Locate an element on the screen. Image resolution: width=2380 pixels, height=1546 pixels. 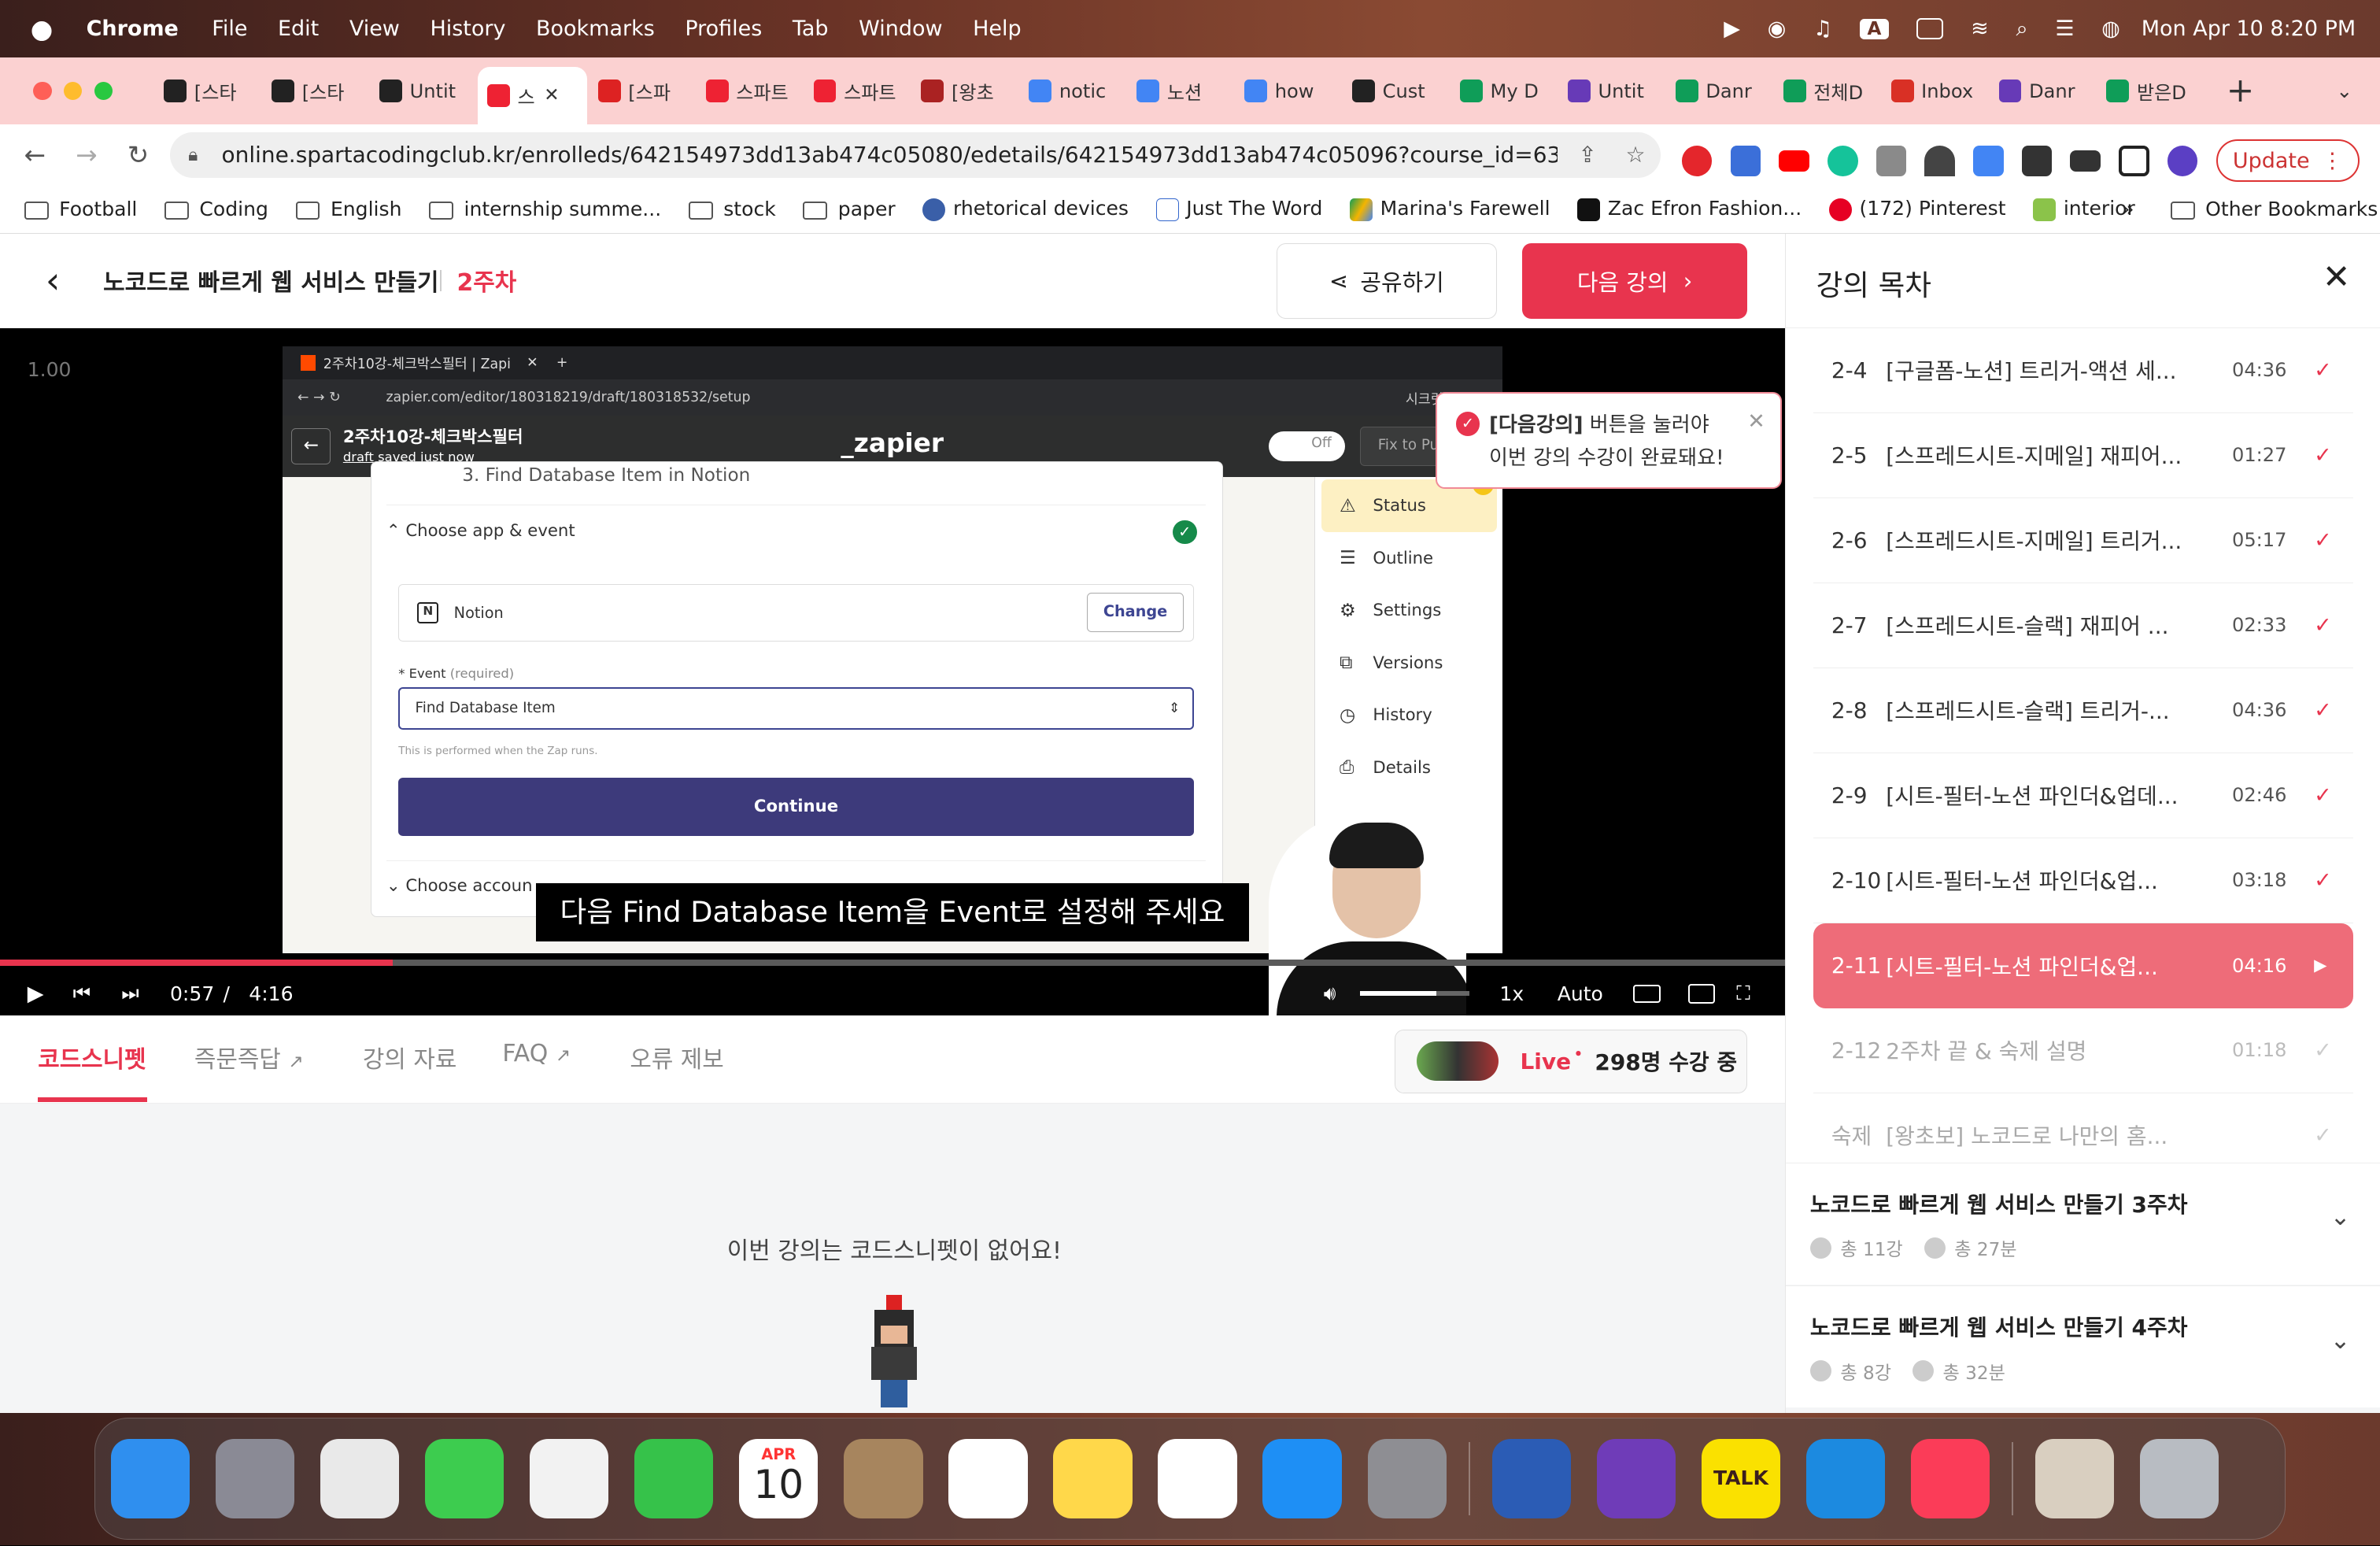
bookmarks-overflow-button: » is located at coordinates (2128, 209).